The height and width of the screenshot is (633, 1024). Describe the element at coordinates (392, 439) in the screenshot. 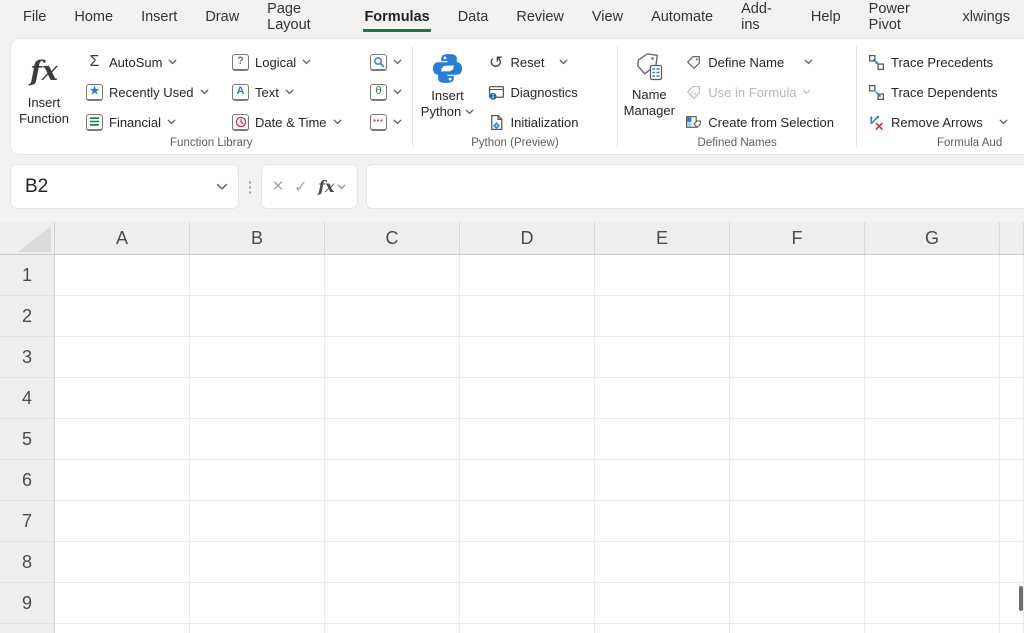

I see `cell-C5` at that location.